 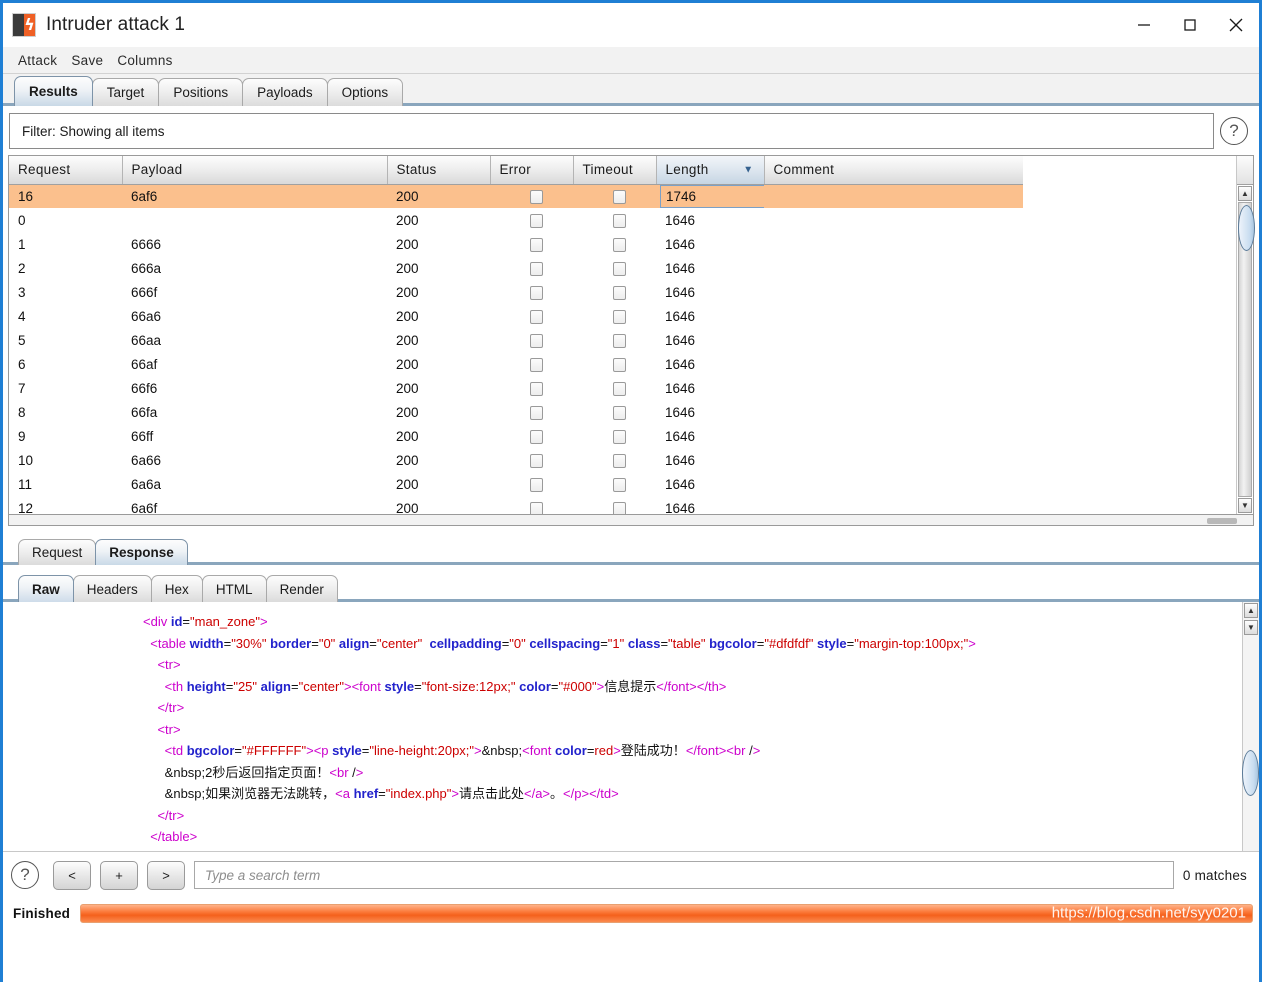 What do you see at coordinates (53, 91) in the screenshot?
I see `tab-results: Results` at bounding box center [53, 91].